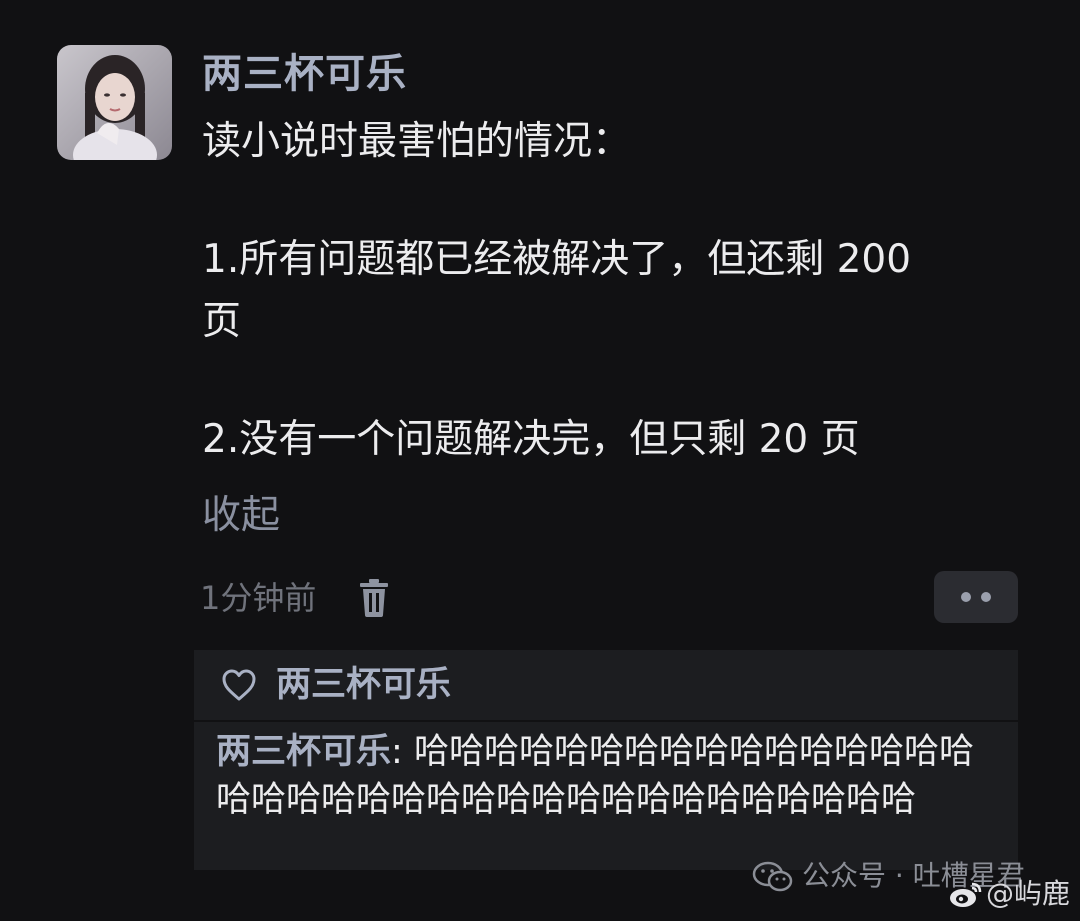 Image resolution: width=1080 pixels, height=921 pixels. What do you see at coordinates (417, 141) in the screenshot?
I see `post-text-line-1: 读小说时最害怕的情况：` at bounding box center [417, 141].